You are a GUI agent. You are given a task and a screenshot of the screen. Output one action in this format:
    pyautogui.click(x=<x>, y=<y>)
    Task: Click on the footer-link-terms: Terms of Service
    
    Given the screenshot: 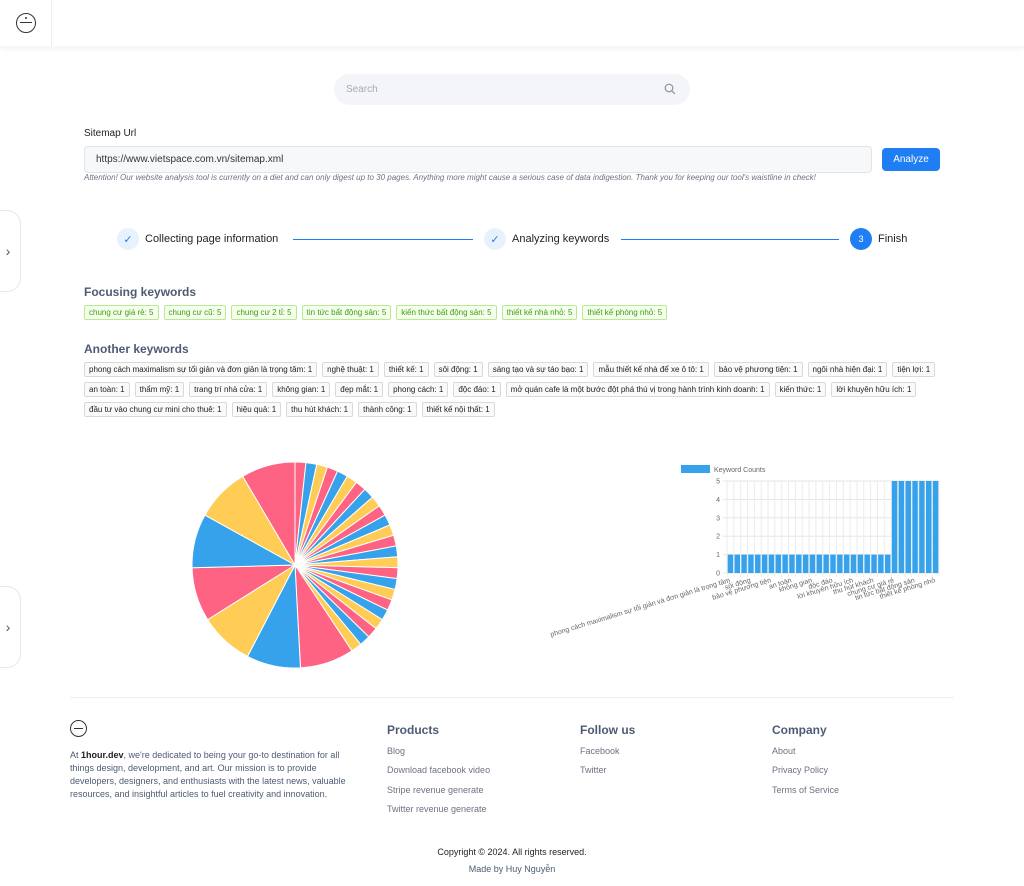 What is the action you would take?
    pyautogui.click(x=805, y=794)
    